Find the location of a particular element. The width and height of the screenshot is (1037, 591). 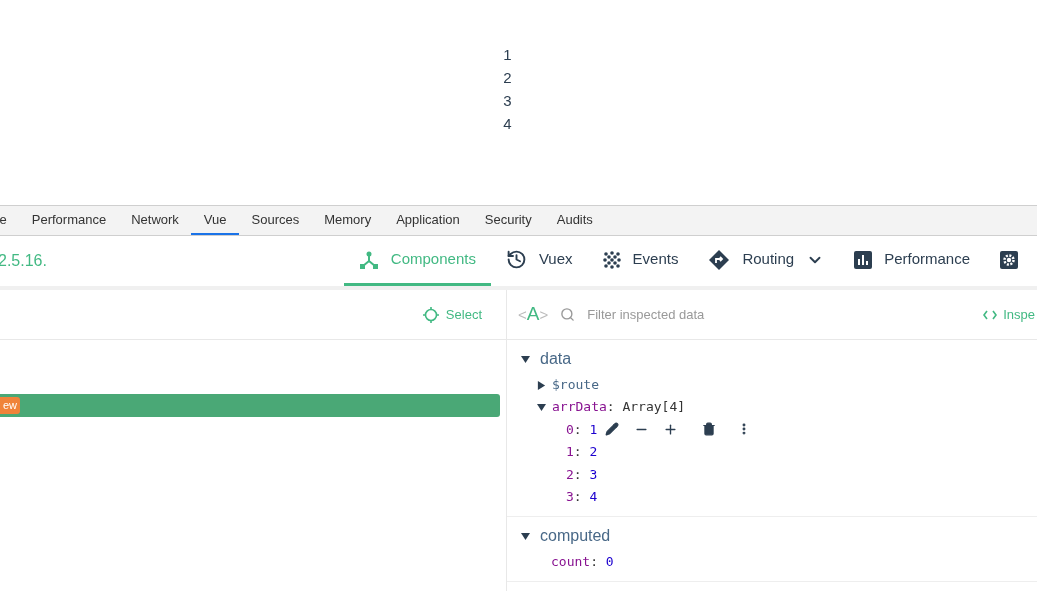

panel-nav-tab: Events is located at coordinates (640, 261).